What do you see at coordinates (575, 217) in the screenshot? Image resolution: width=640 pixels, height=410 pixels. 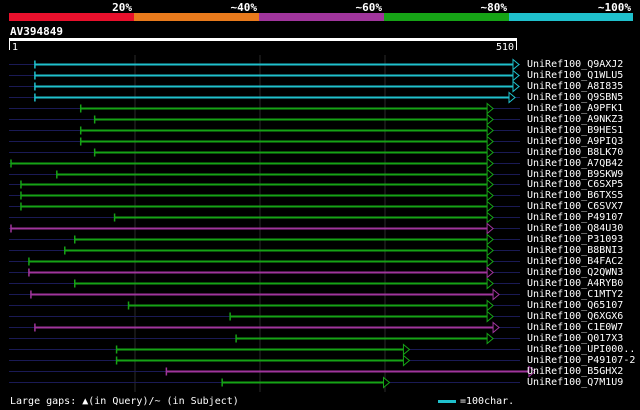 I see `hit-label: UniRef100_P49107` at bounding box center [575, 217].